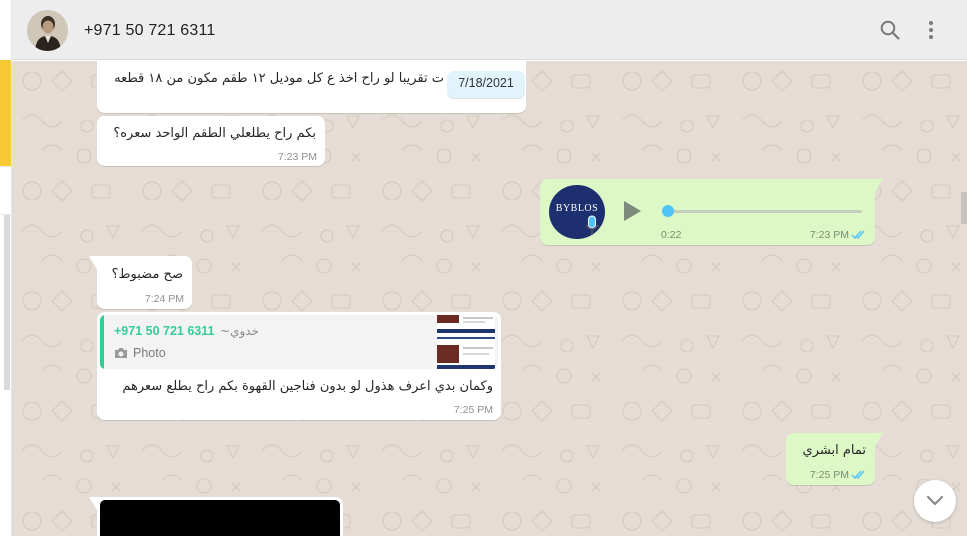 The width and height of the screenshot is (967, 536). What do you see at coordinates (489, 30) in the screenshot?
I see `conversation-header: +971 50 721 6311` at bounding box center [489, 30].